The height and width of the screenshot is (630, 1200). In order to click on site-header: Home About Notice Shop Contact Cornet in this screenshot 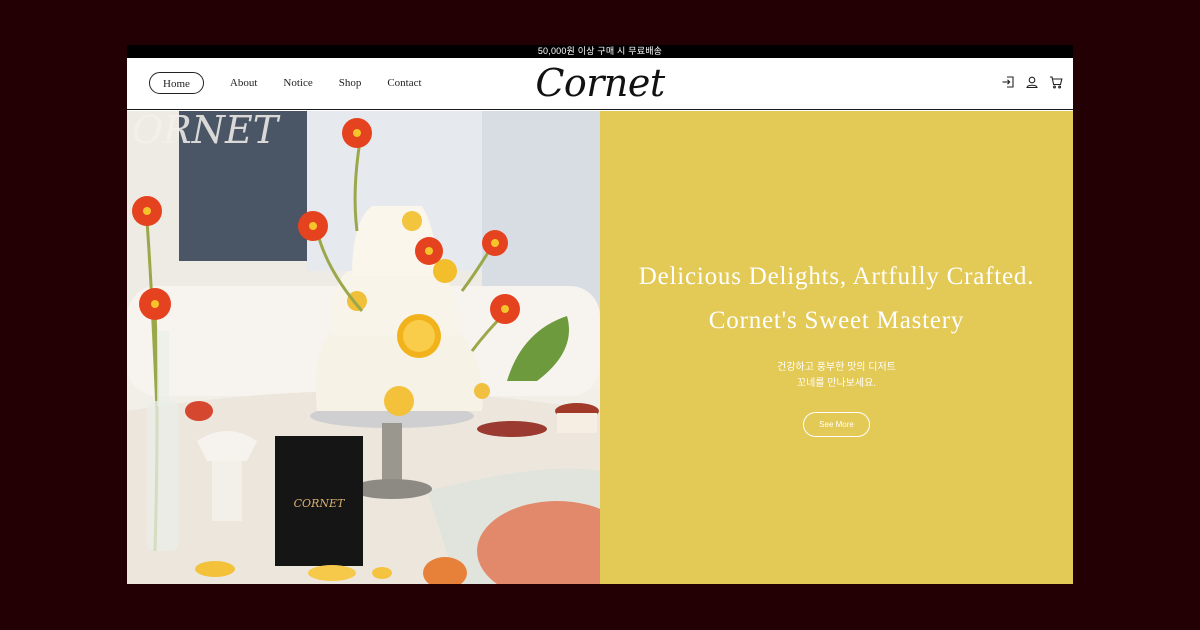, I will do `click(600, 84)`.